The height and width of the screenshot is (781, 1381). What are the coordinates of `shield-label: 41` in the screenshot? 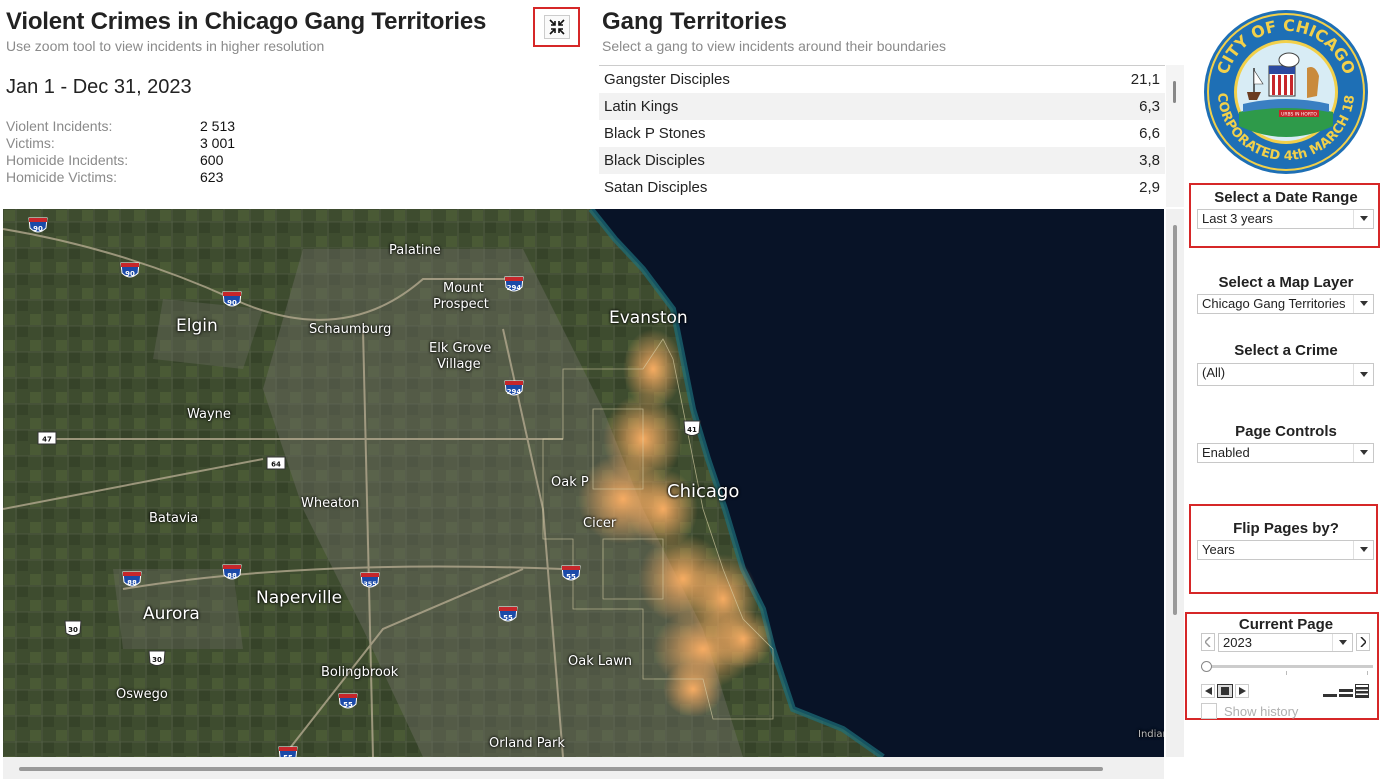 It's located at (692, 430).